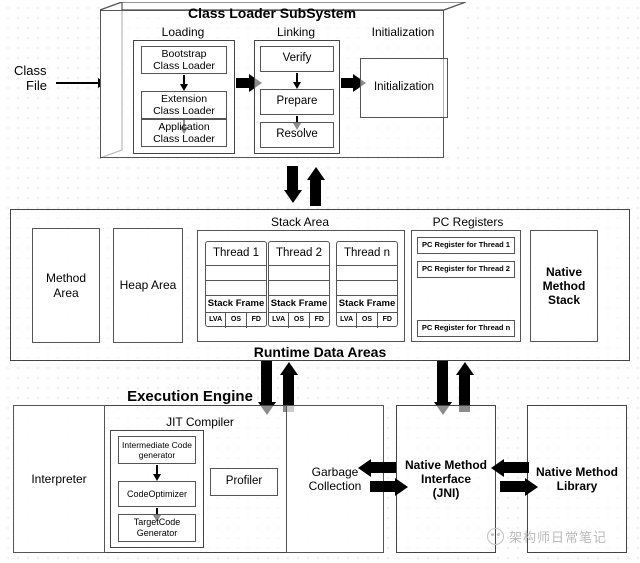 Image resolution: width=640 pixels, height=563 pixels. I want to click on target-code-generator-line1: TargetCode, so click(157, 522).